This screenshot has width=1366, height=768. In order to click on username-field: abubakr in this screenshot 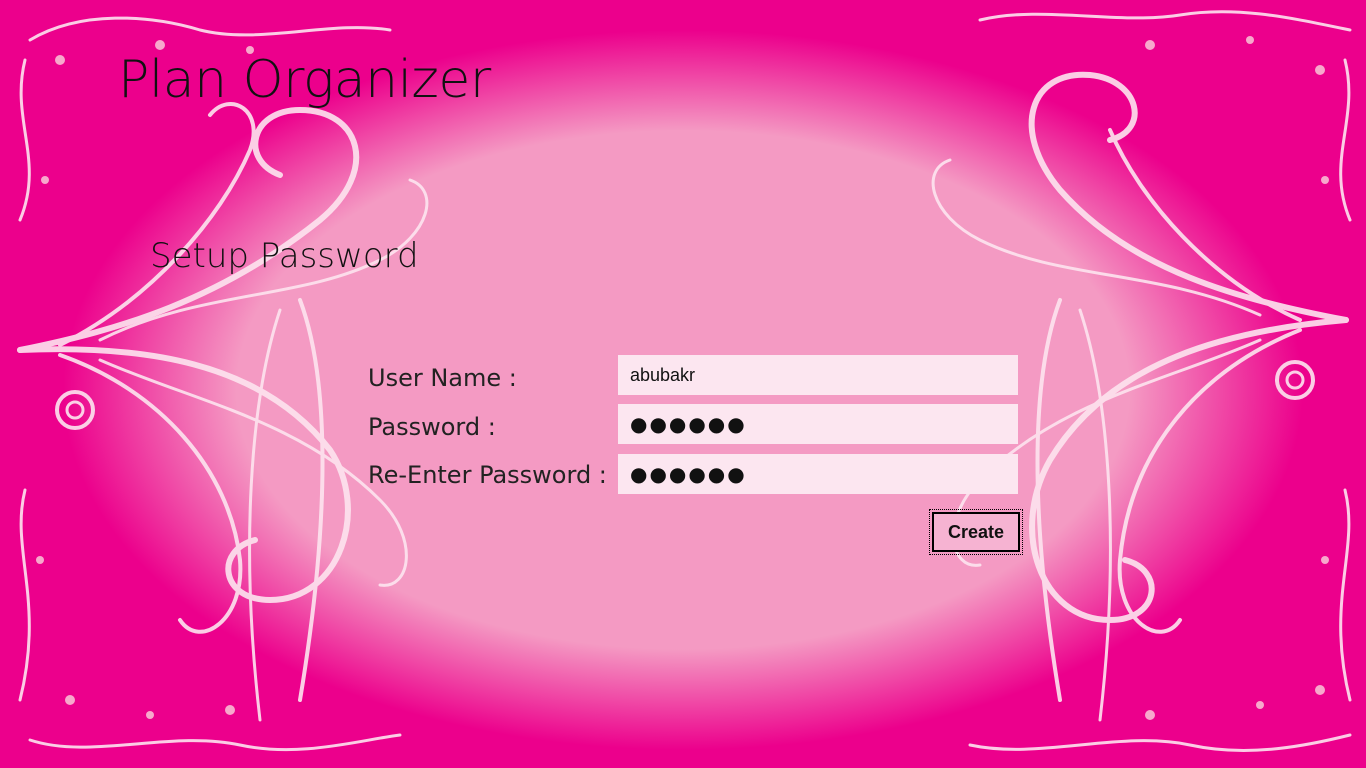, I will do `click(818, 375)`.